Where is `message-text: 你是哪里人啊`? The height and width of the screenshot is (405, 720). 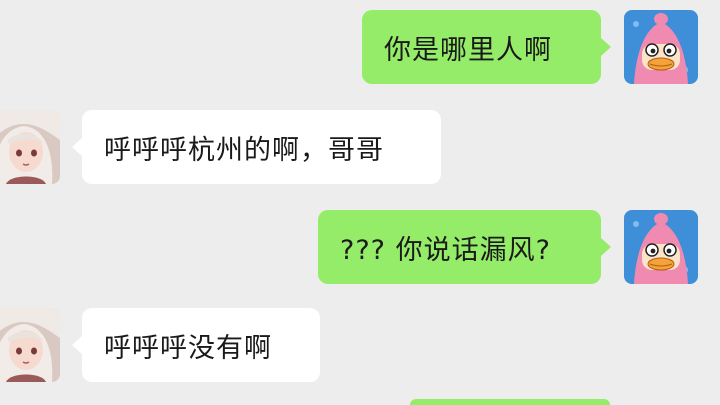 message-text: 你是哪里人啊 is located at coordinates (468, 50).